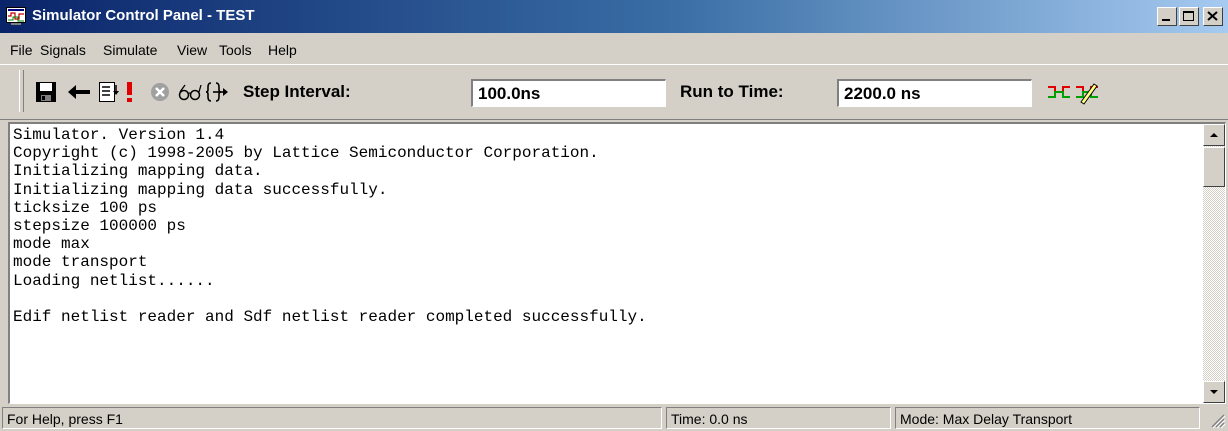 The width and height of the screenshot is (1228, 431). Describe the element at coordinates (614, 16) in the screenshot. I see `title-bar: Simulator Control Panel - TEST` at that location.